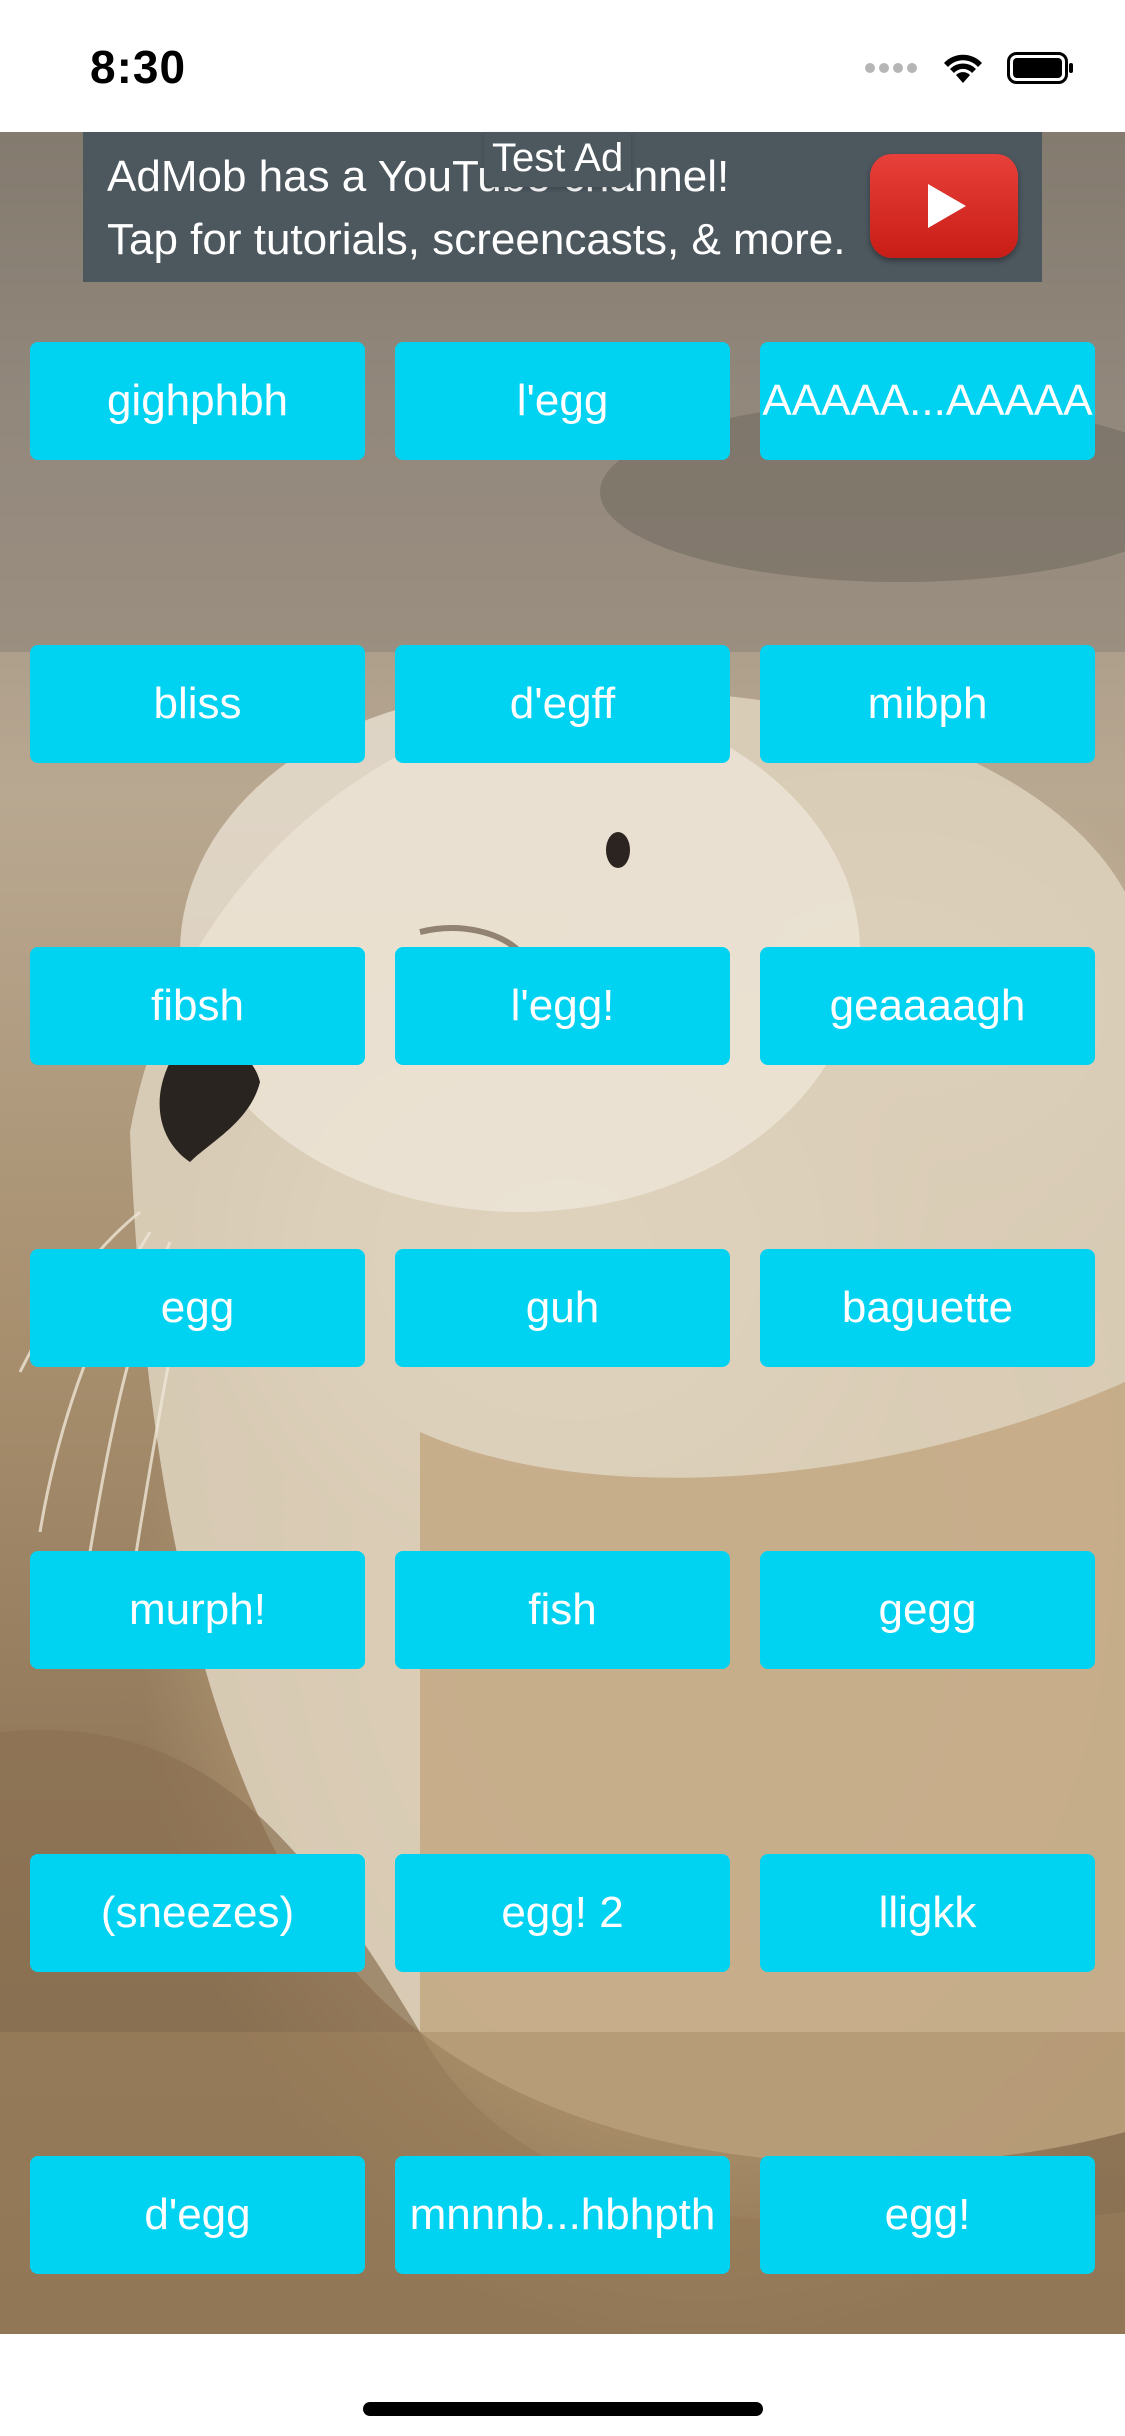 Image resolution: width=1125 pixels, height=2436 pixels. Describe the element at coordinates (562, 704) in the screenshot. I see `sound-button: d'egff` at that location.